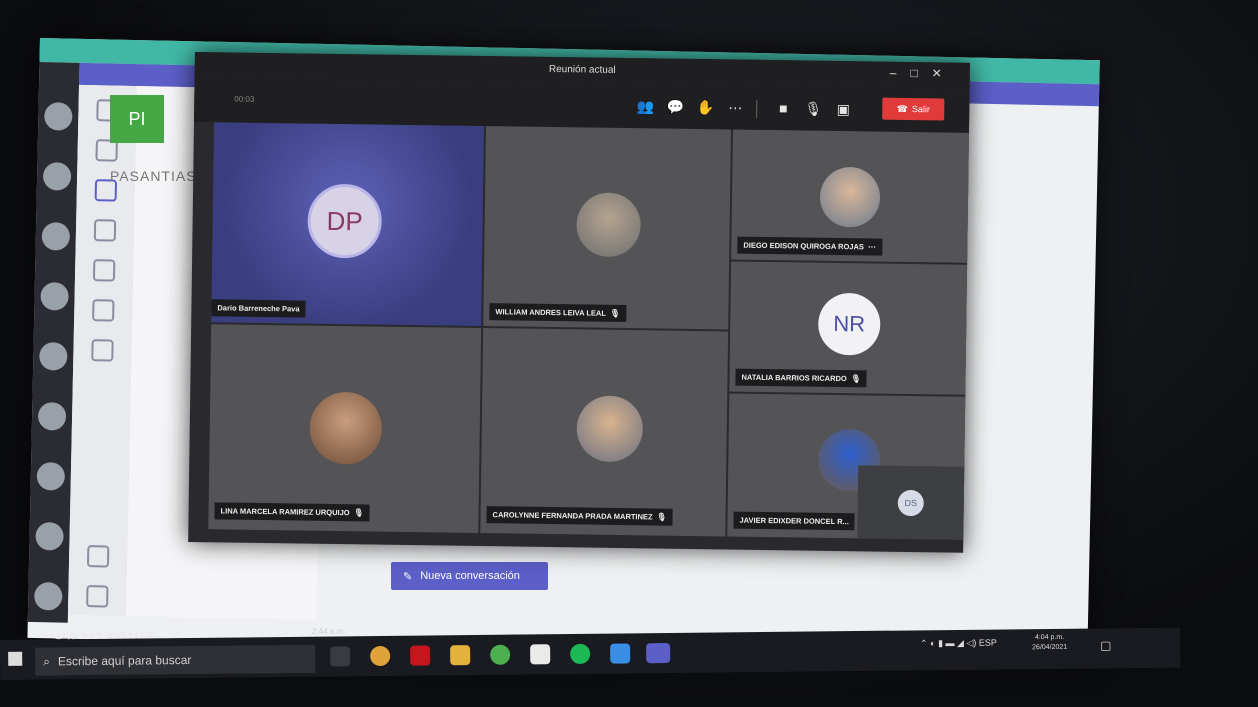  Describe the element at coordinates (292, 512) in the screenshot. I see `participant-name: LINA MARCELA RAMIREZ URQUIJO 🎙` at that location.